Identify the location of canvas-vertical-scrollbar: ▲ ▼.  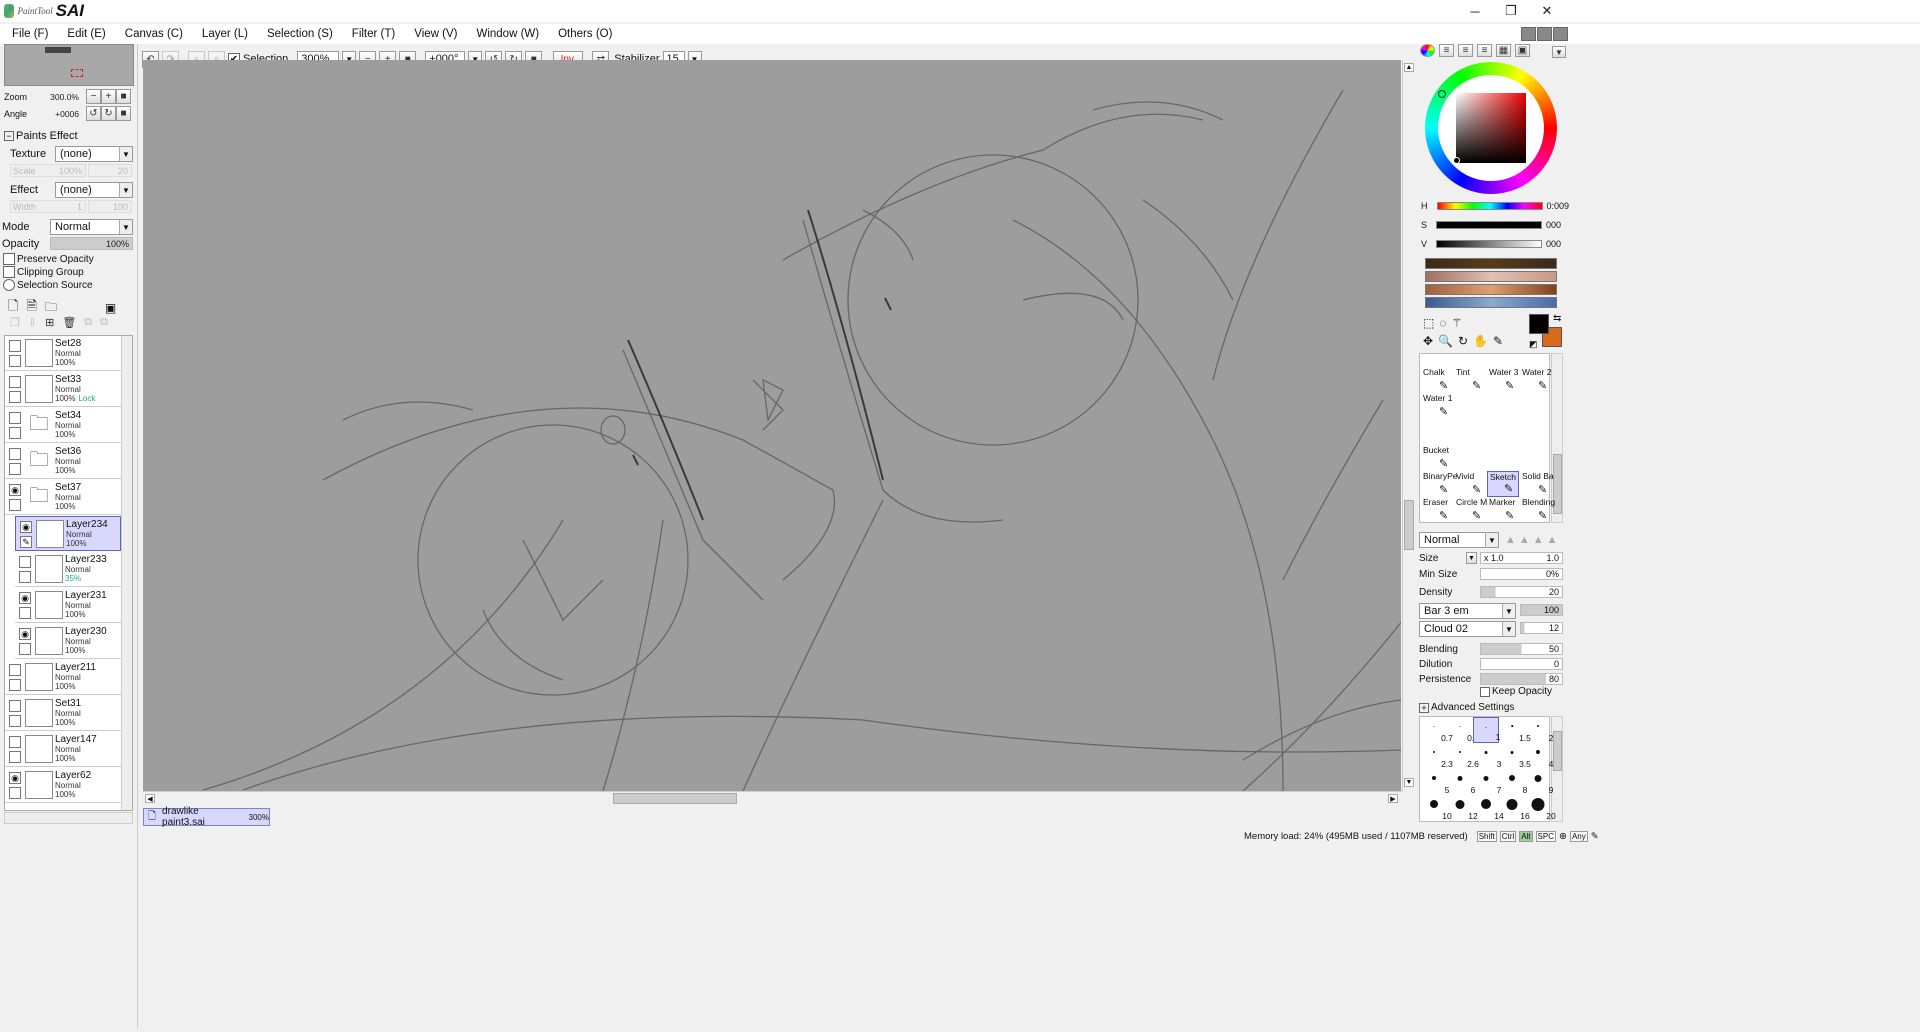
(1408, 425).